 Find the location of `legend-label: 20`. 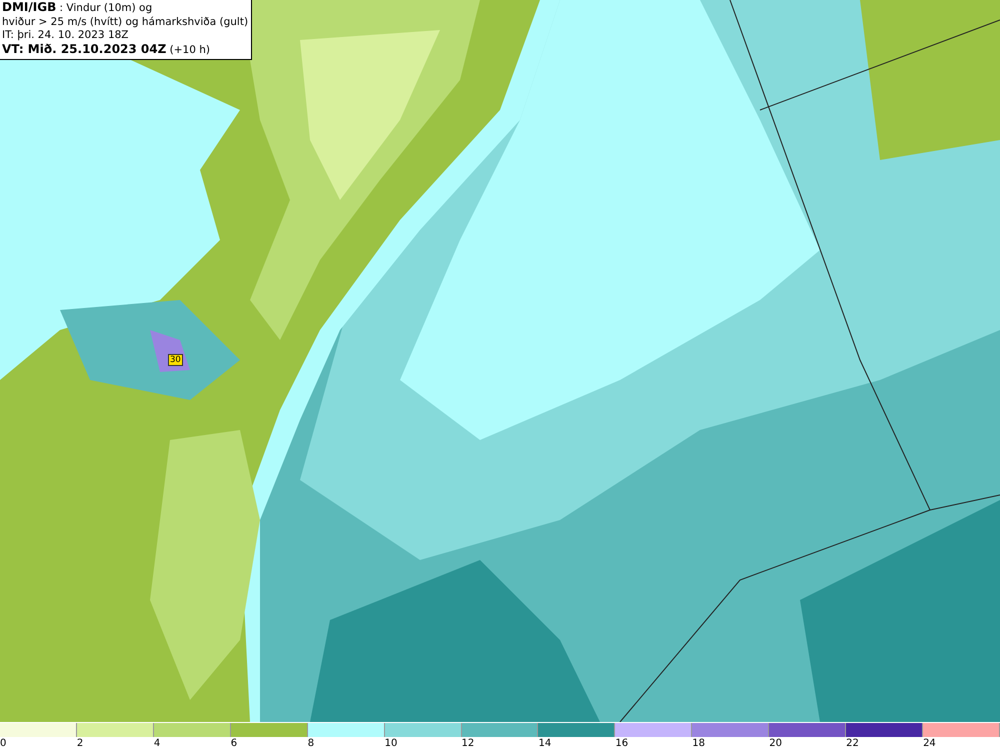

legend-label: 20 is located at coordinates (775, 744).